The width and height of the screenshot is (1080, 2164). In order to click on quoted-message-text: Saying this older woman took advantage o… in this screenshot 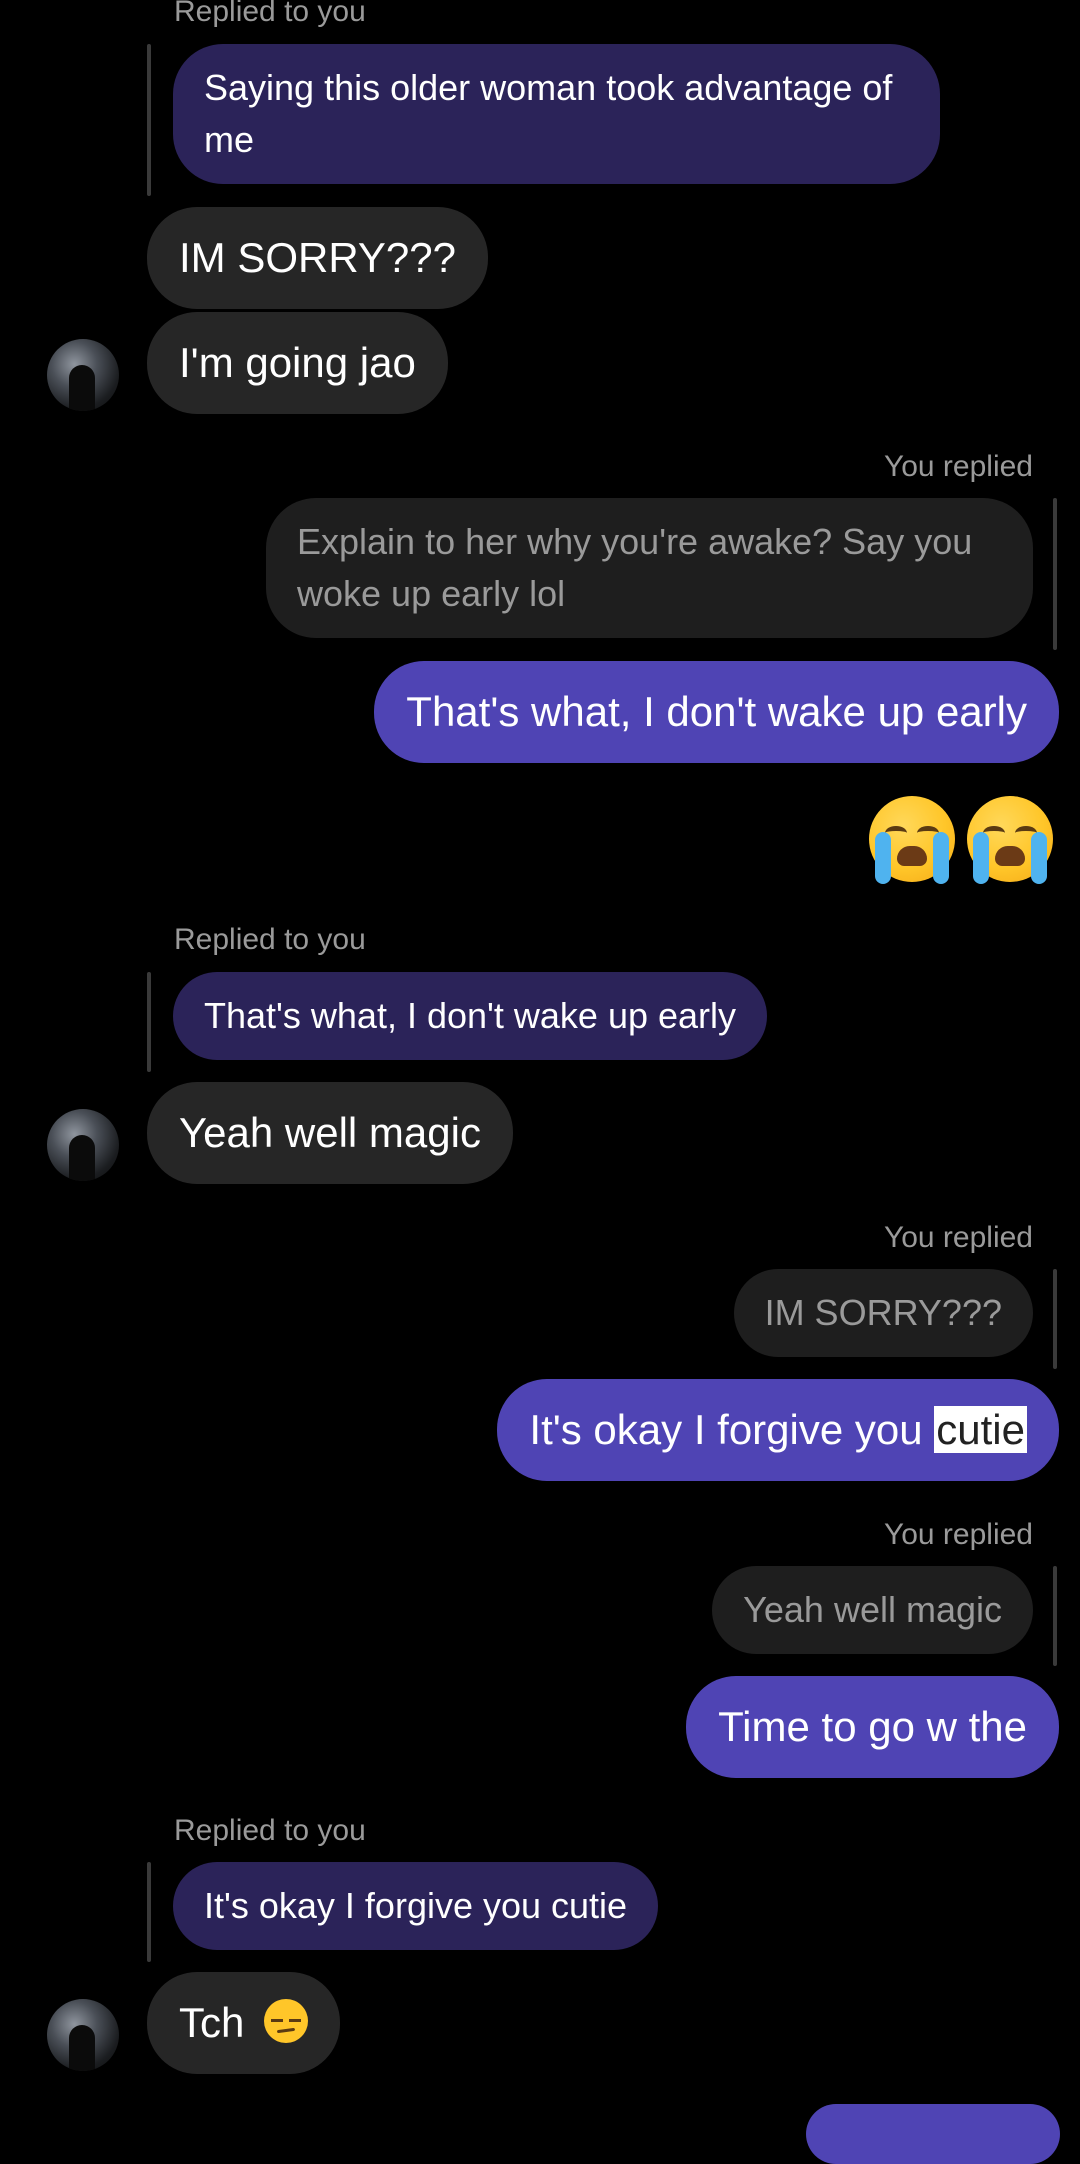, I will do `click(548, 113)`.